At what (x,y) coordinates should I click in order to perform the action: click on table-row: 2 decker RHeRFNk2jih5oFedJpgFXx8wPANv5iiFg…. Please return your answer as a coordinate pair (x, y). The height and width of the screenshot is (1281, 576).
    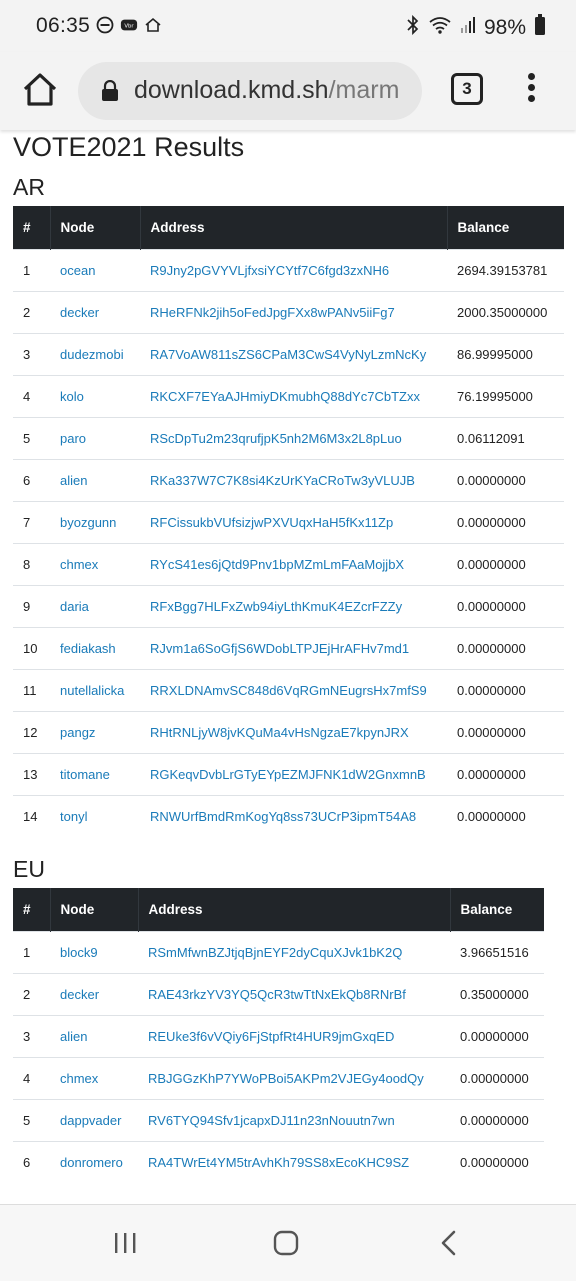
    Looking at the image, I should click on (288, 312).